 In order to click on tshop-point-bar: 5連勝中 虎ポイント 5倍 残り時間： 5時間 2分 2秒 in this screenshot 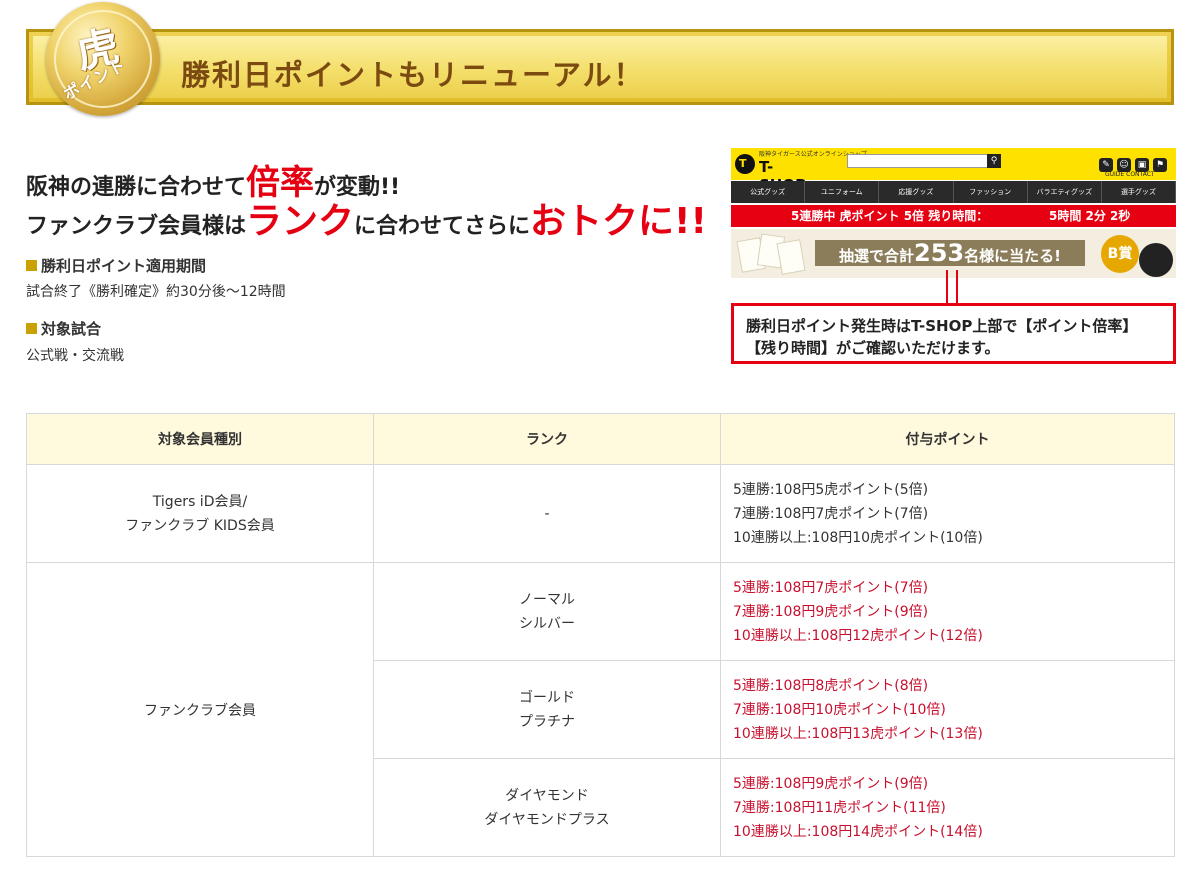, I will do `click(953, 216)`.